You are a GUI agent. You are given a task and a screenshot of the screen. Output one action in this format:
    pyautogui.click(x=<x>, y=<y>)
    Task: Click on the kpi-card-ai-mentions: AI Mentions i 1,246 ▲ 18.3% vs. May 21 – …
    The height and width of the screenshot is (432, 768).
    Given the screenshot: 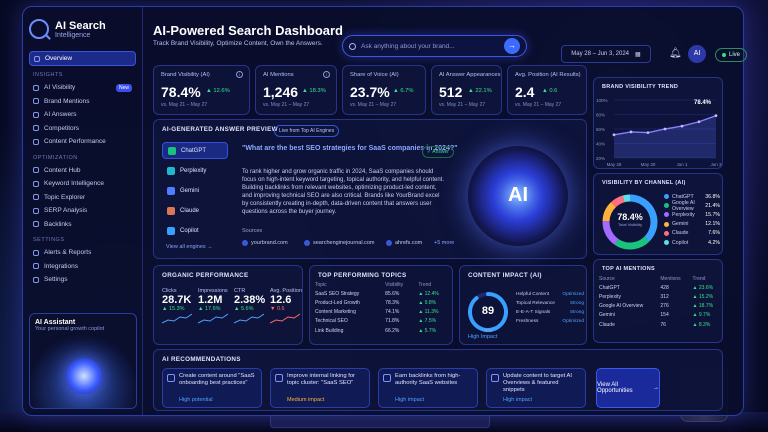 What is the action you would take?
    pyautogui.click(x=296, y=90)
    